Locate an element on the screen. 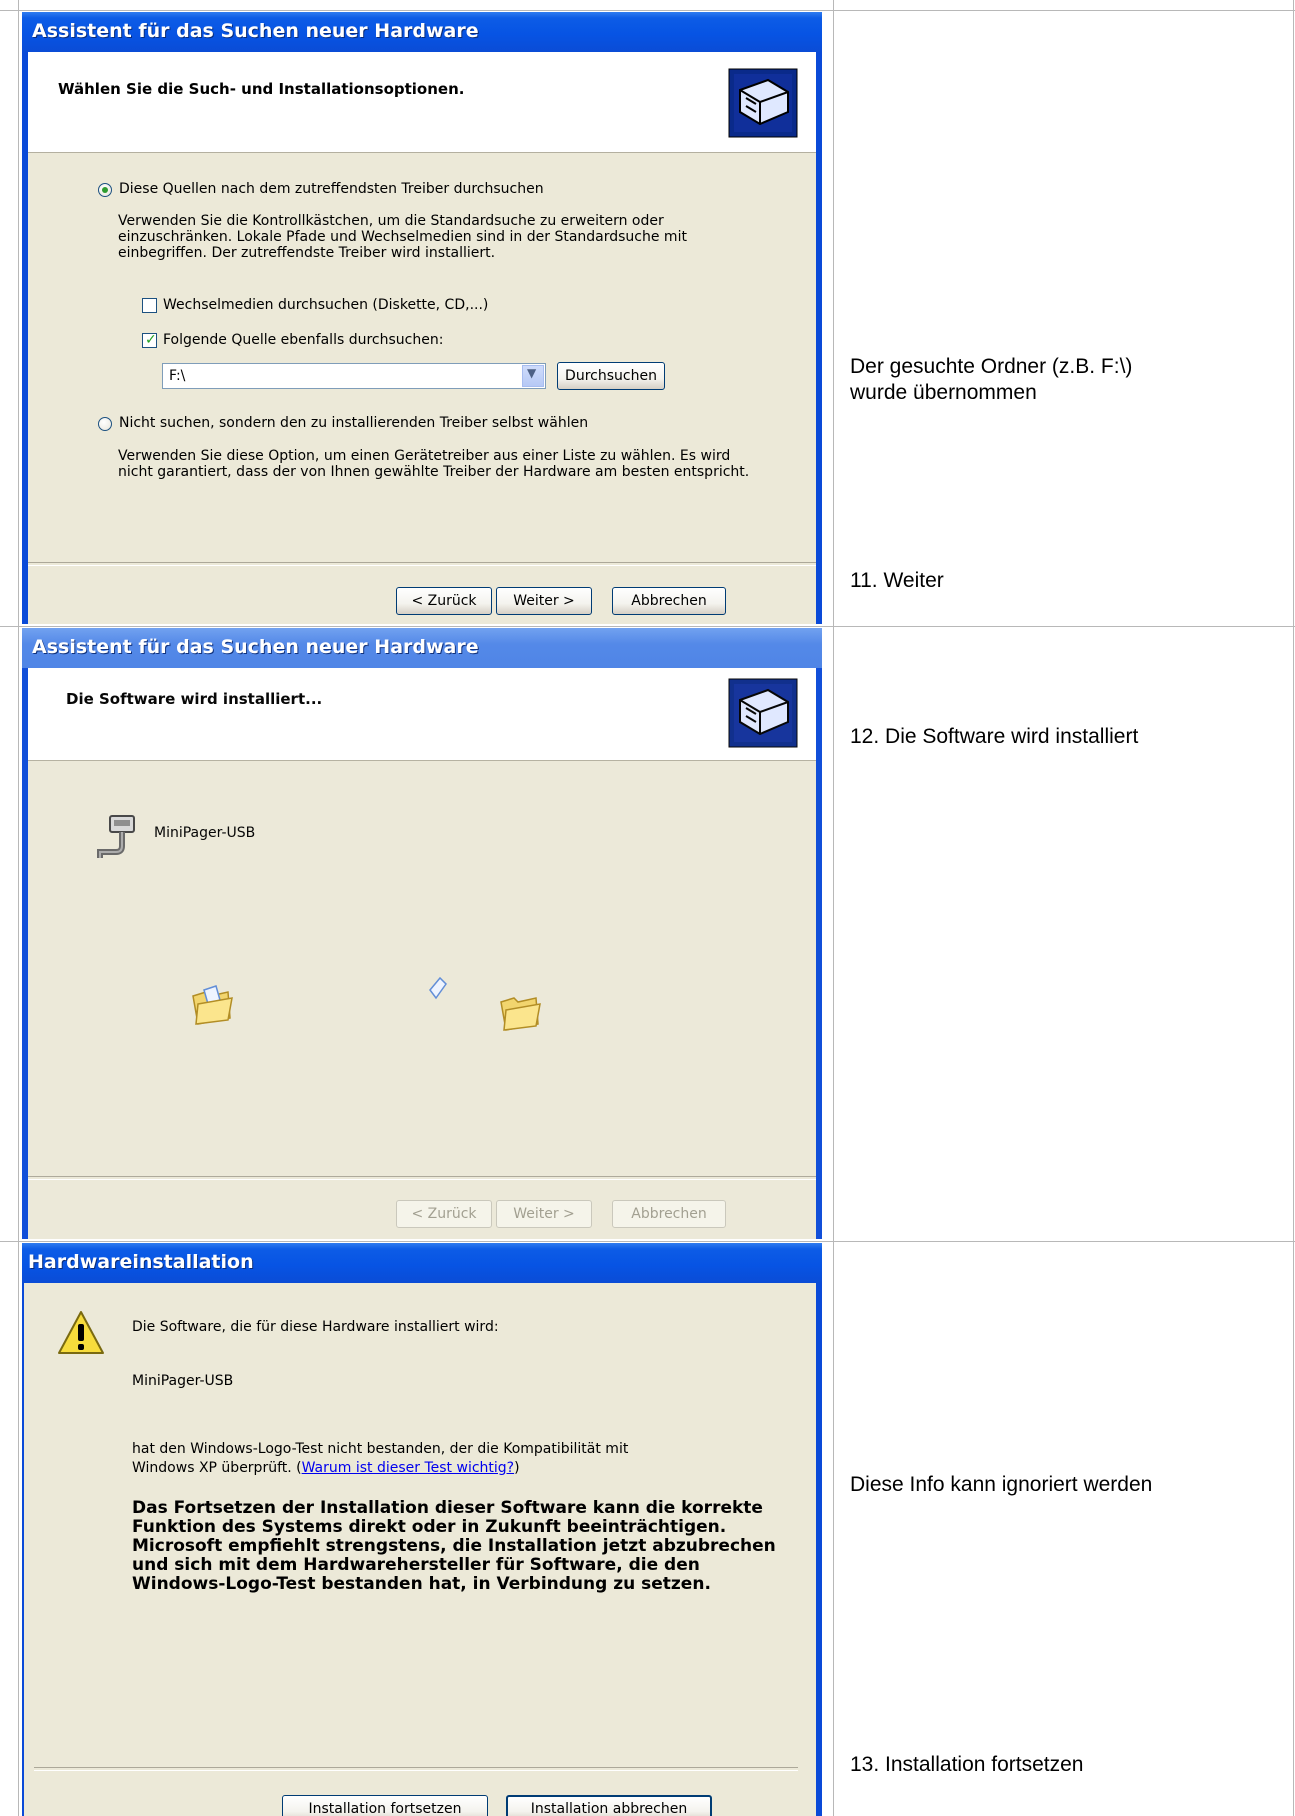  flying-document-icon is located at coordinates (438, 988).